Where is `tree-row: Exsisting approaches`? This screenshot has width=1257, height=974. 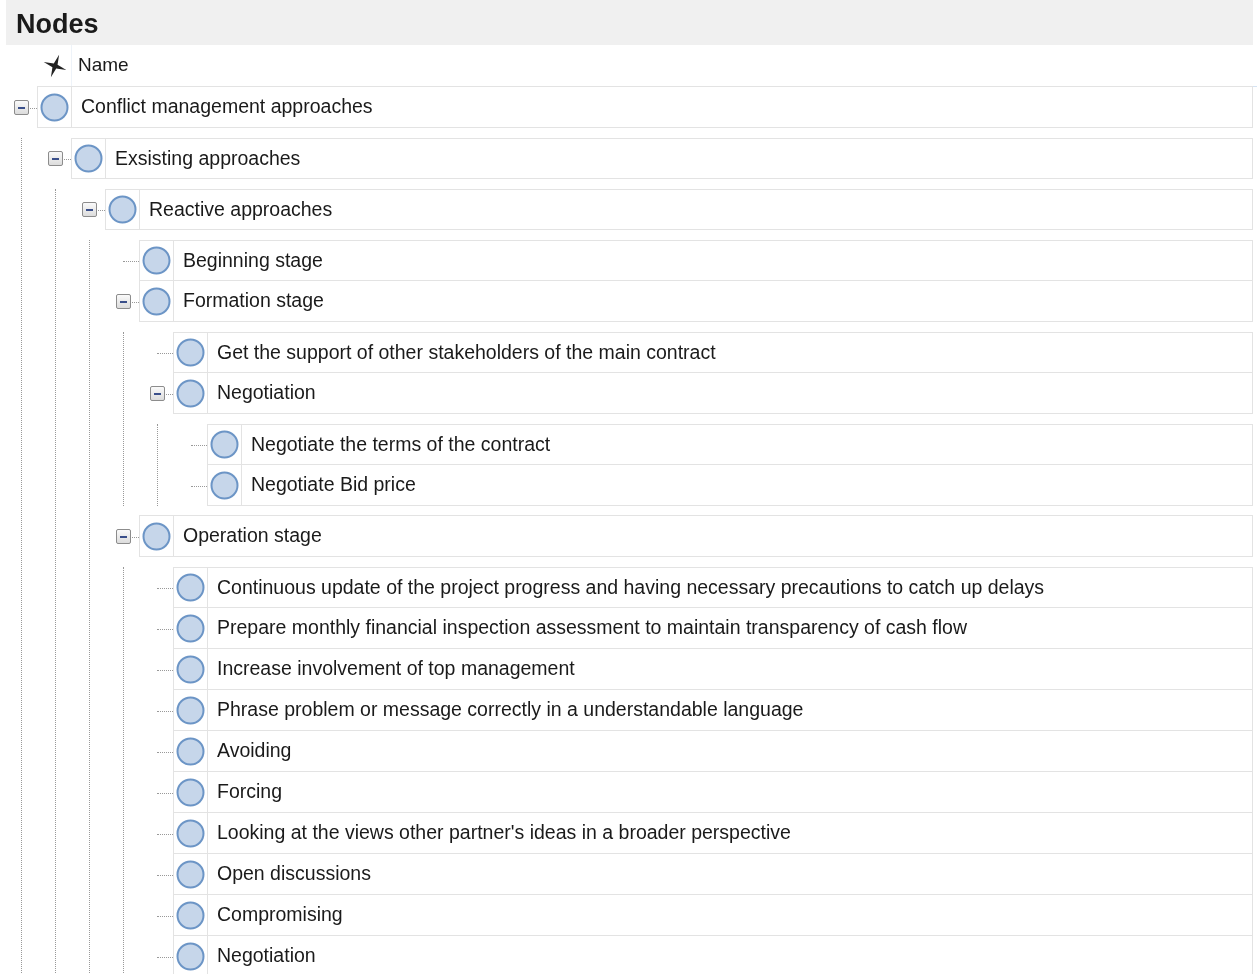 tree-row: Exsisting approaches is located at coordinates (662, 158).